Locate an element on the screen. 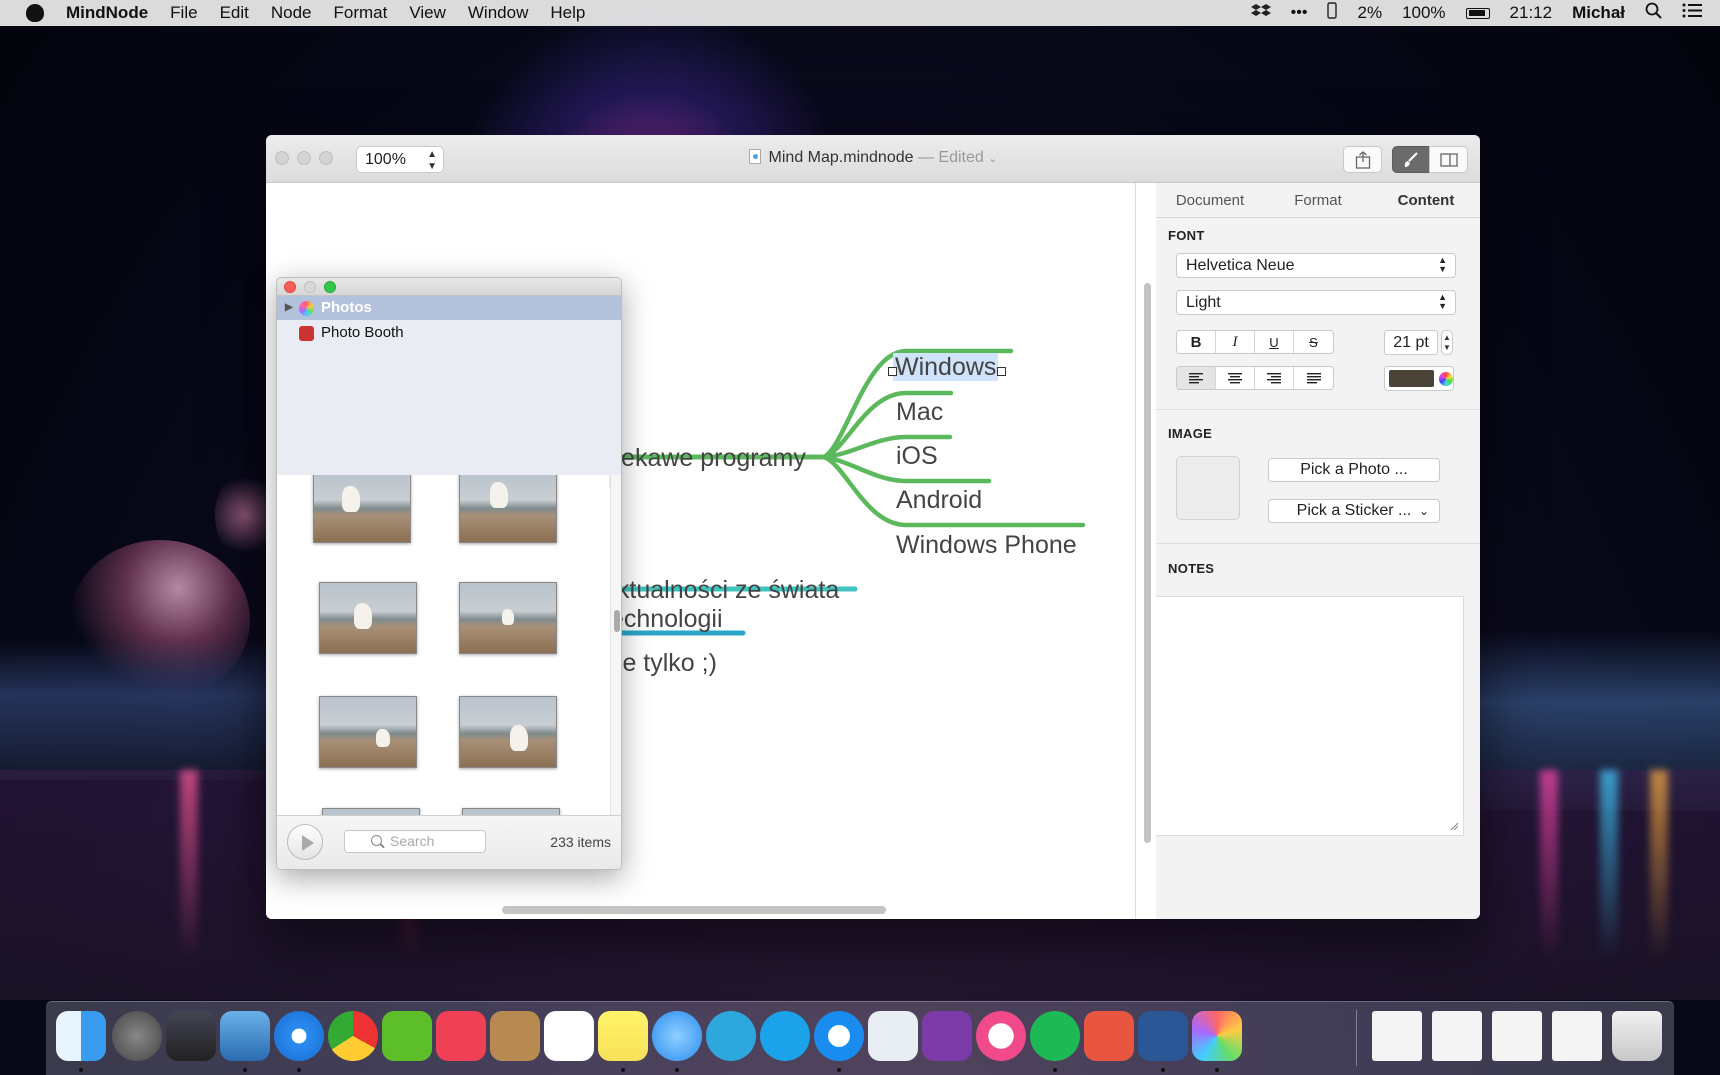 This screenshot has width=1720, height=1075. apple-menu-icon is located at coordinates (35, 13).